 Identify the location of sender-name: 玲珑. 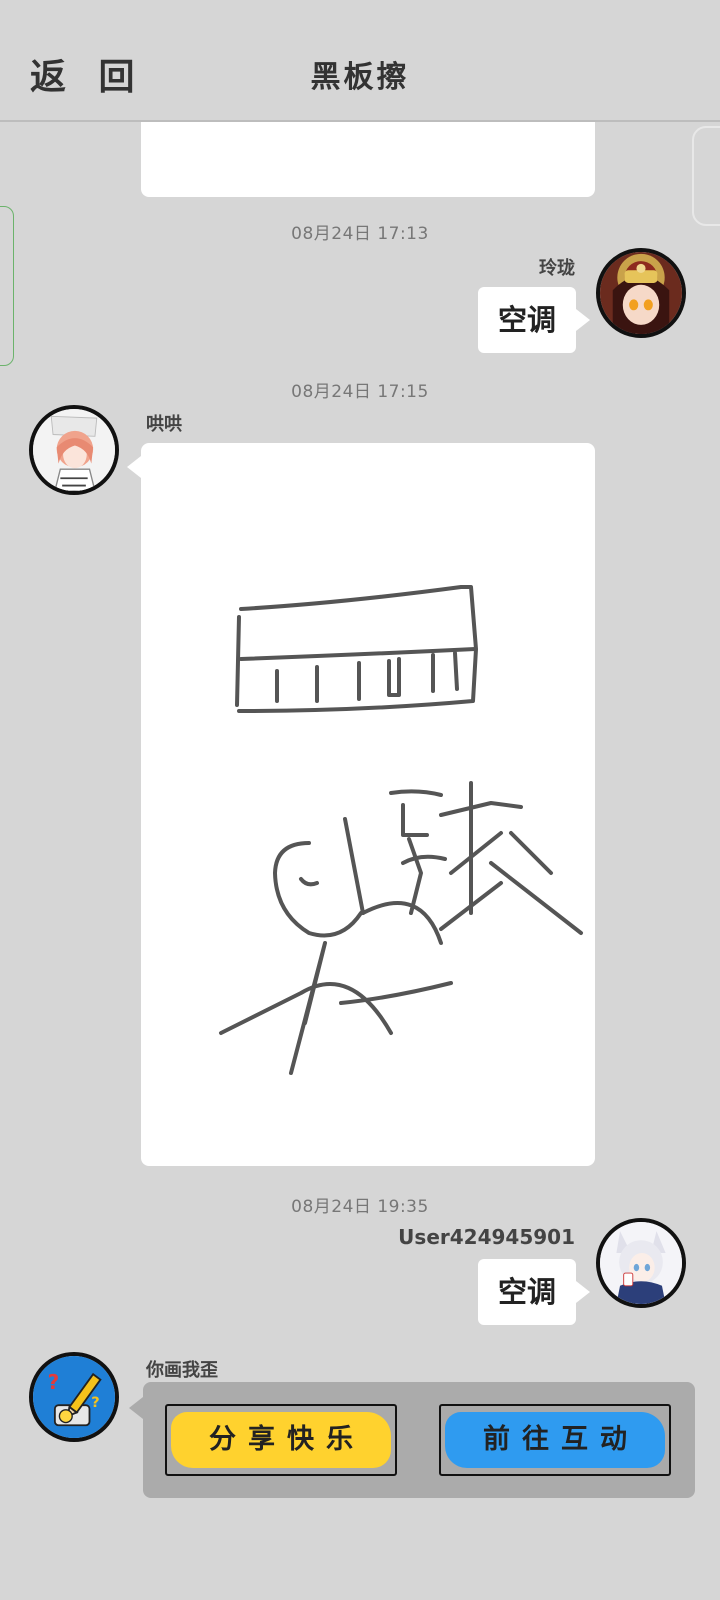
(557, 268).